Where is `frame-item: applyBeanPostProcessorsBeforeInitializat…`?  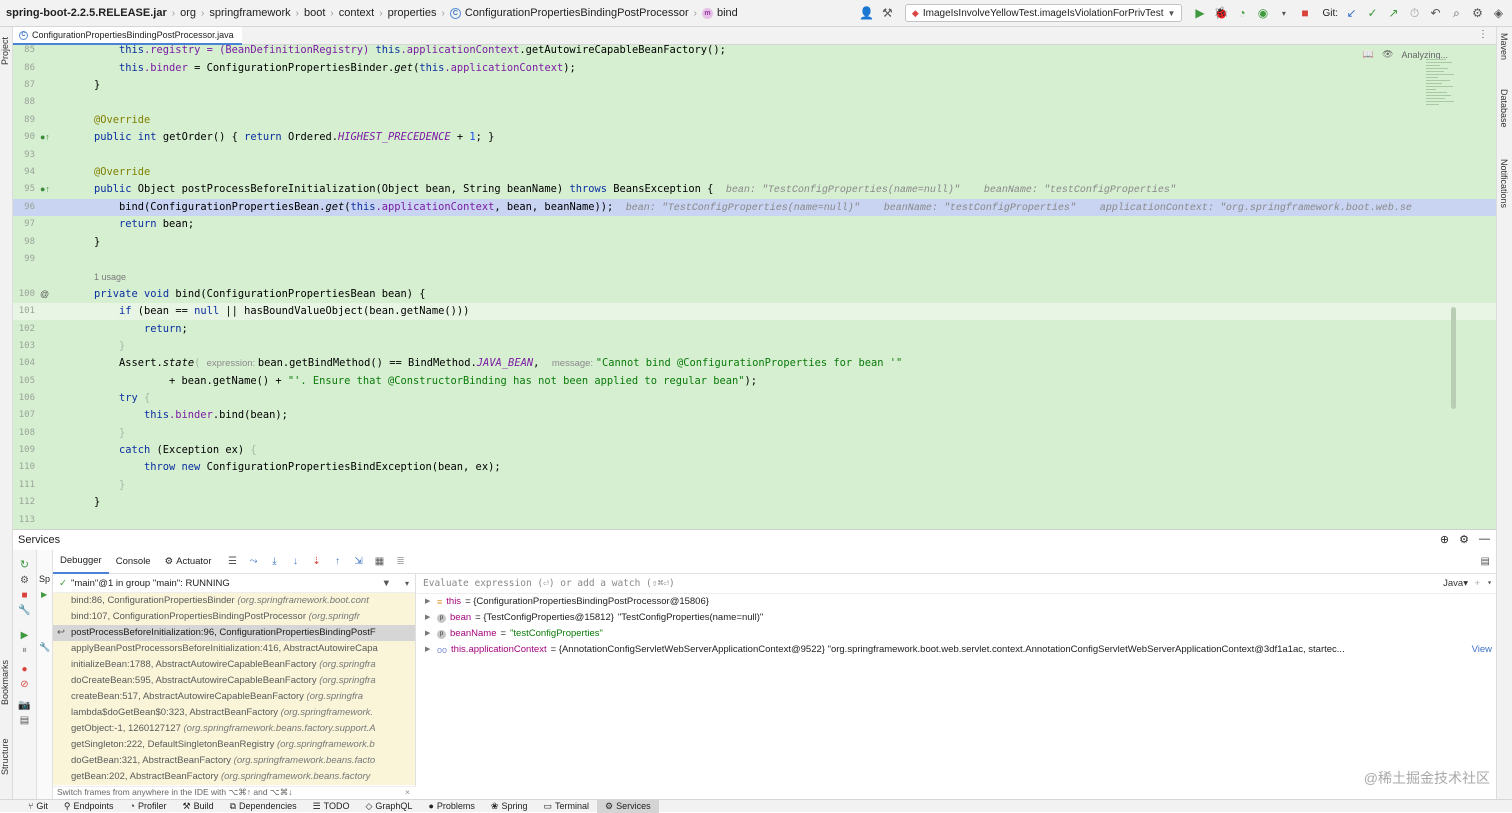 frame-item: applyBeanPostProcessorsBeforeInitializat… is located at coordinates (234, 649).